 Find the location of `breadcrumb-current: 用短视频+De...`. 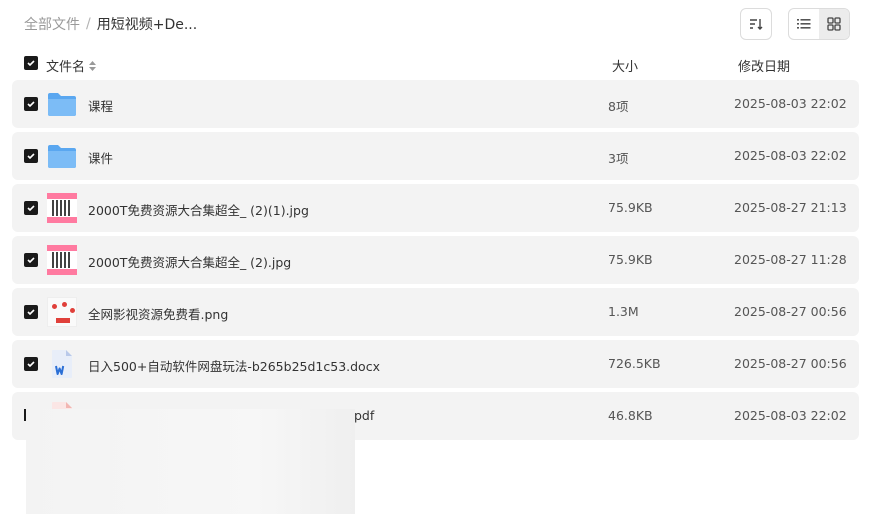

breadcrumb-current: 用短视频+De... is located at coordinates (147, 25).